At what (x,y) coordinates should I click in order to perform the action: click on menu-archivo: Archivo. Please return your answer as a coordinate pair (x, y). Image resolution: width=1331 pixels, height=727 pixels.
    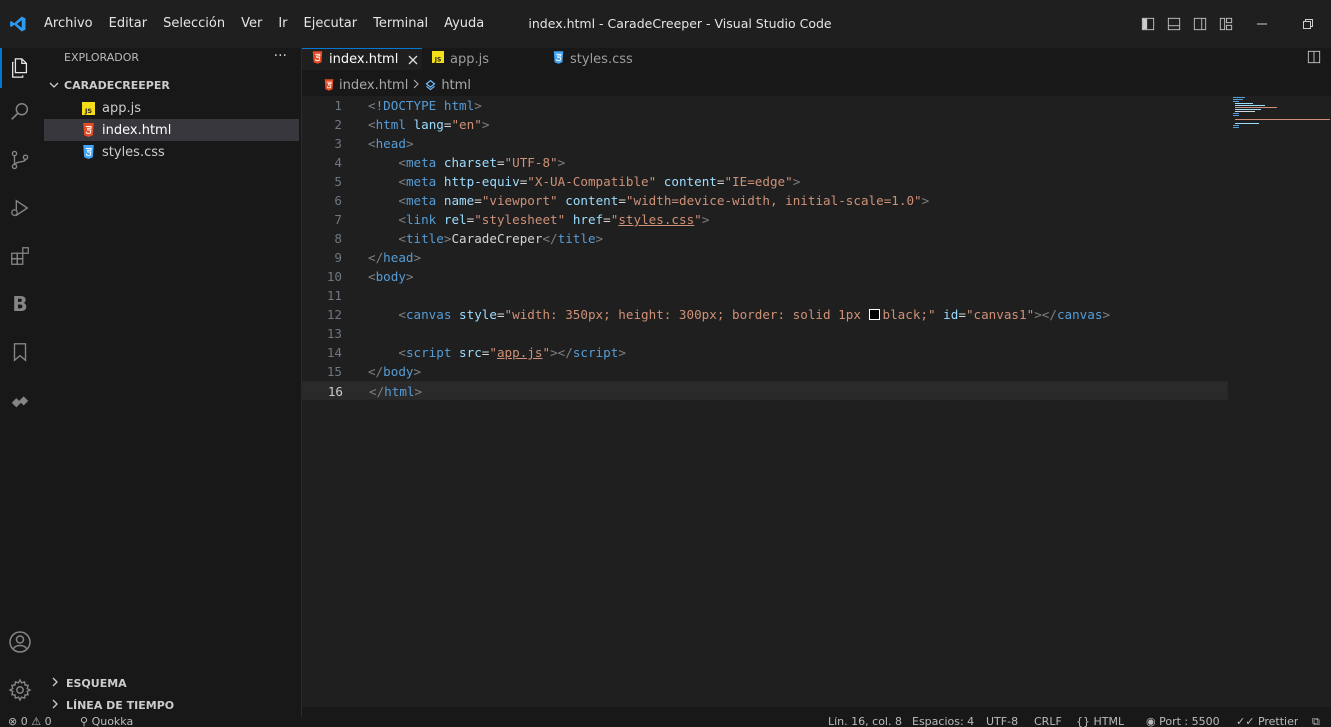
    Looking at the image, I should click on (68, 24).